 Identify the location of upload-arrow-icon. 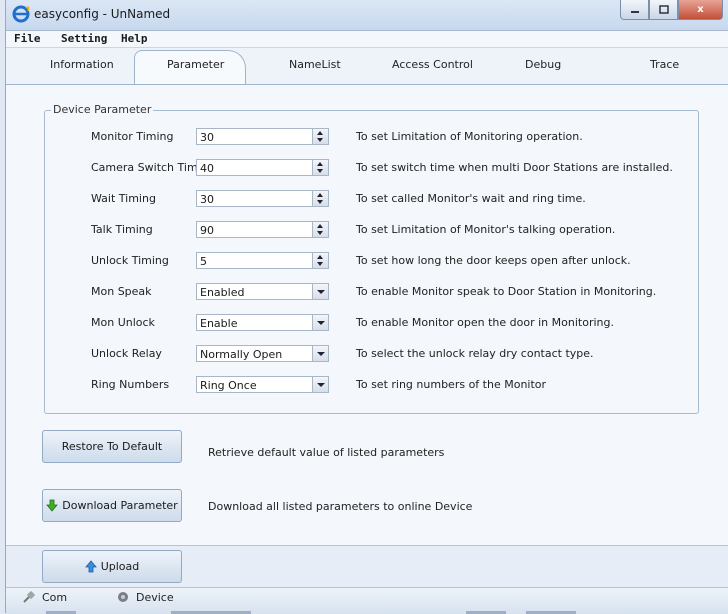
(90, 566).